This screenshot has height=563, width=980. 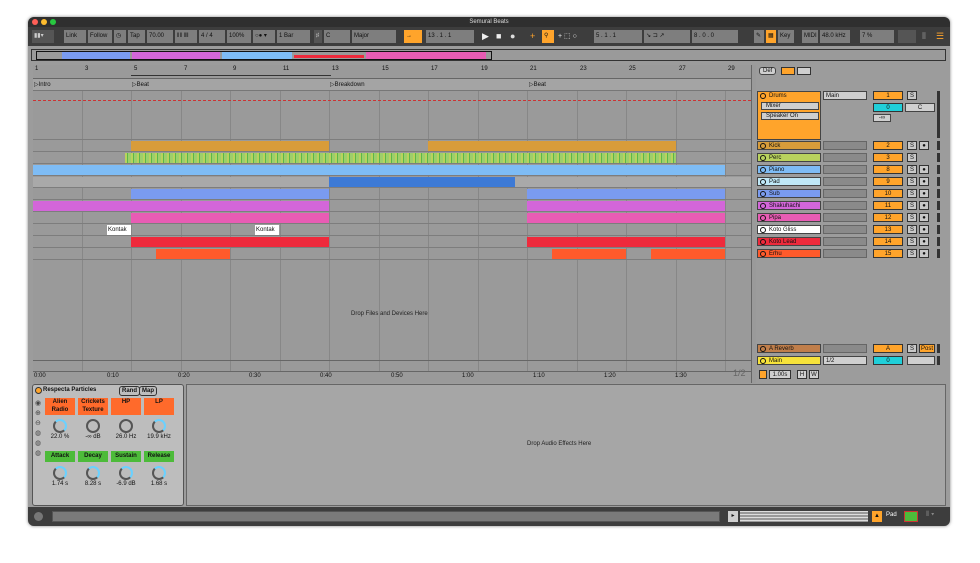 I want to click on record-icon: ●, so click(x=514, y=36).